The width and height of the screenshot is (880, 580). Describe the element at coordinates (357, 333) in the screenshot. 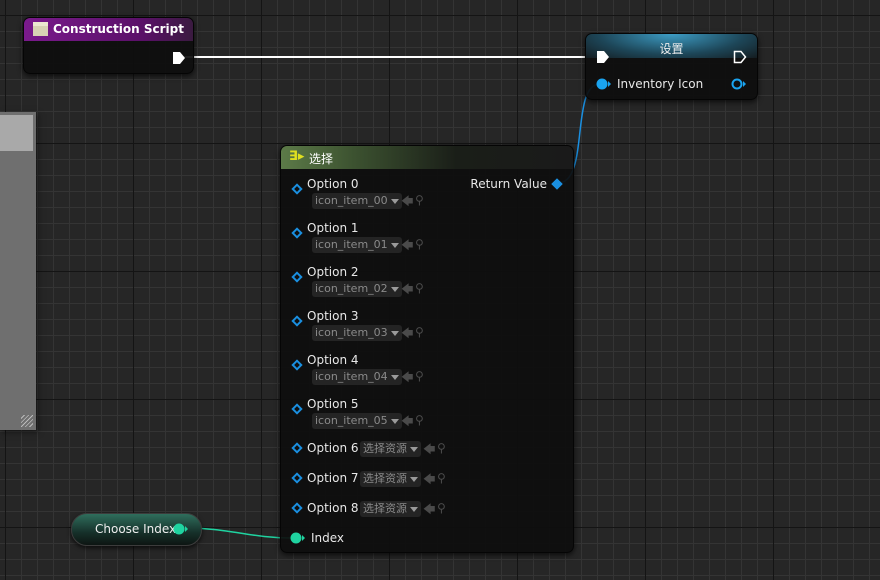

I see `option-3-asset-dropdown: icon_item_03` at that location.